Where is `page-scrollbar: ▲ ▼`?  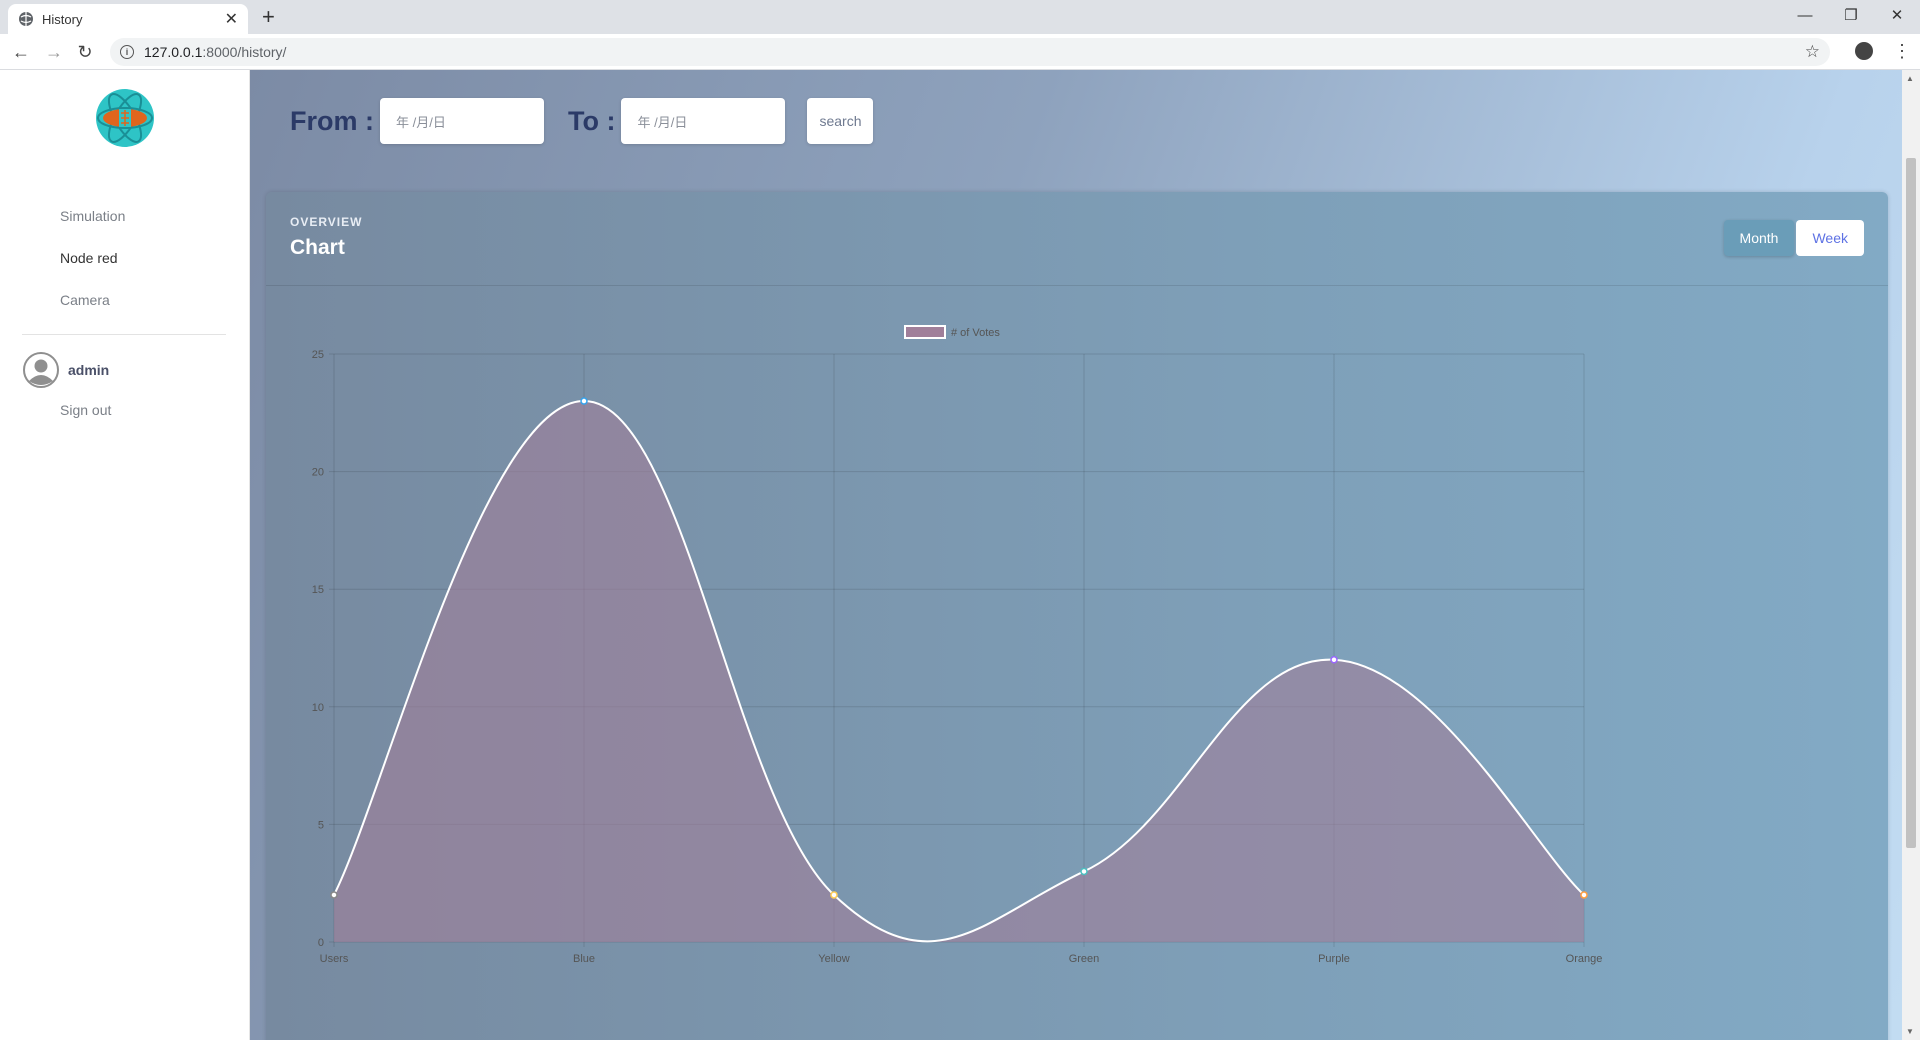 page-scrollbar: ▲ ▼ is located at coordinates (1911, 555).